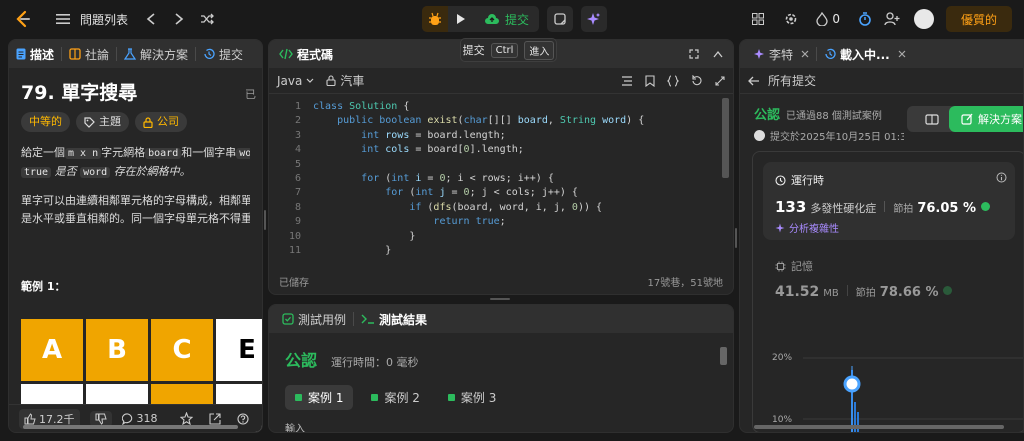 Image resolution: width=1024 pixels, height=441 pixels. I want to click on topics-tag: 主題, so click(102, 122).